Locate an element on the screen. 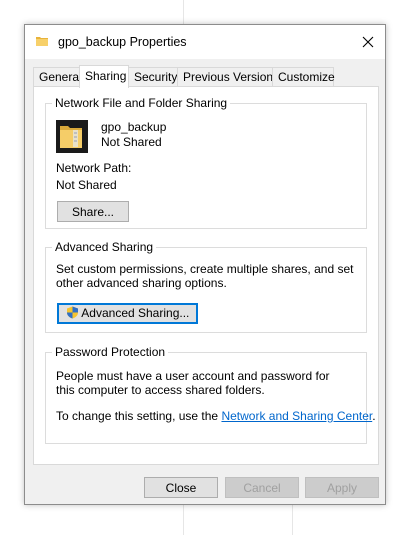  close-window-button is located at coordinates (368, 42).